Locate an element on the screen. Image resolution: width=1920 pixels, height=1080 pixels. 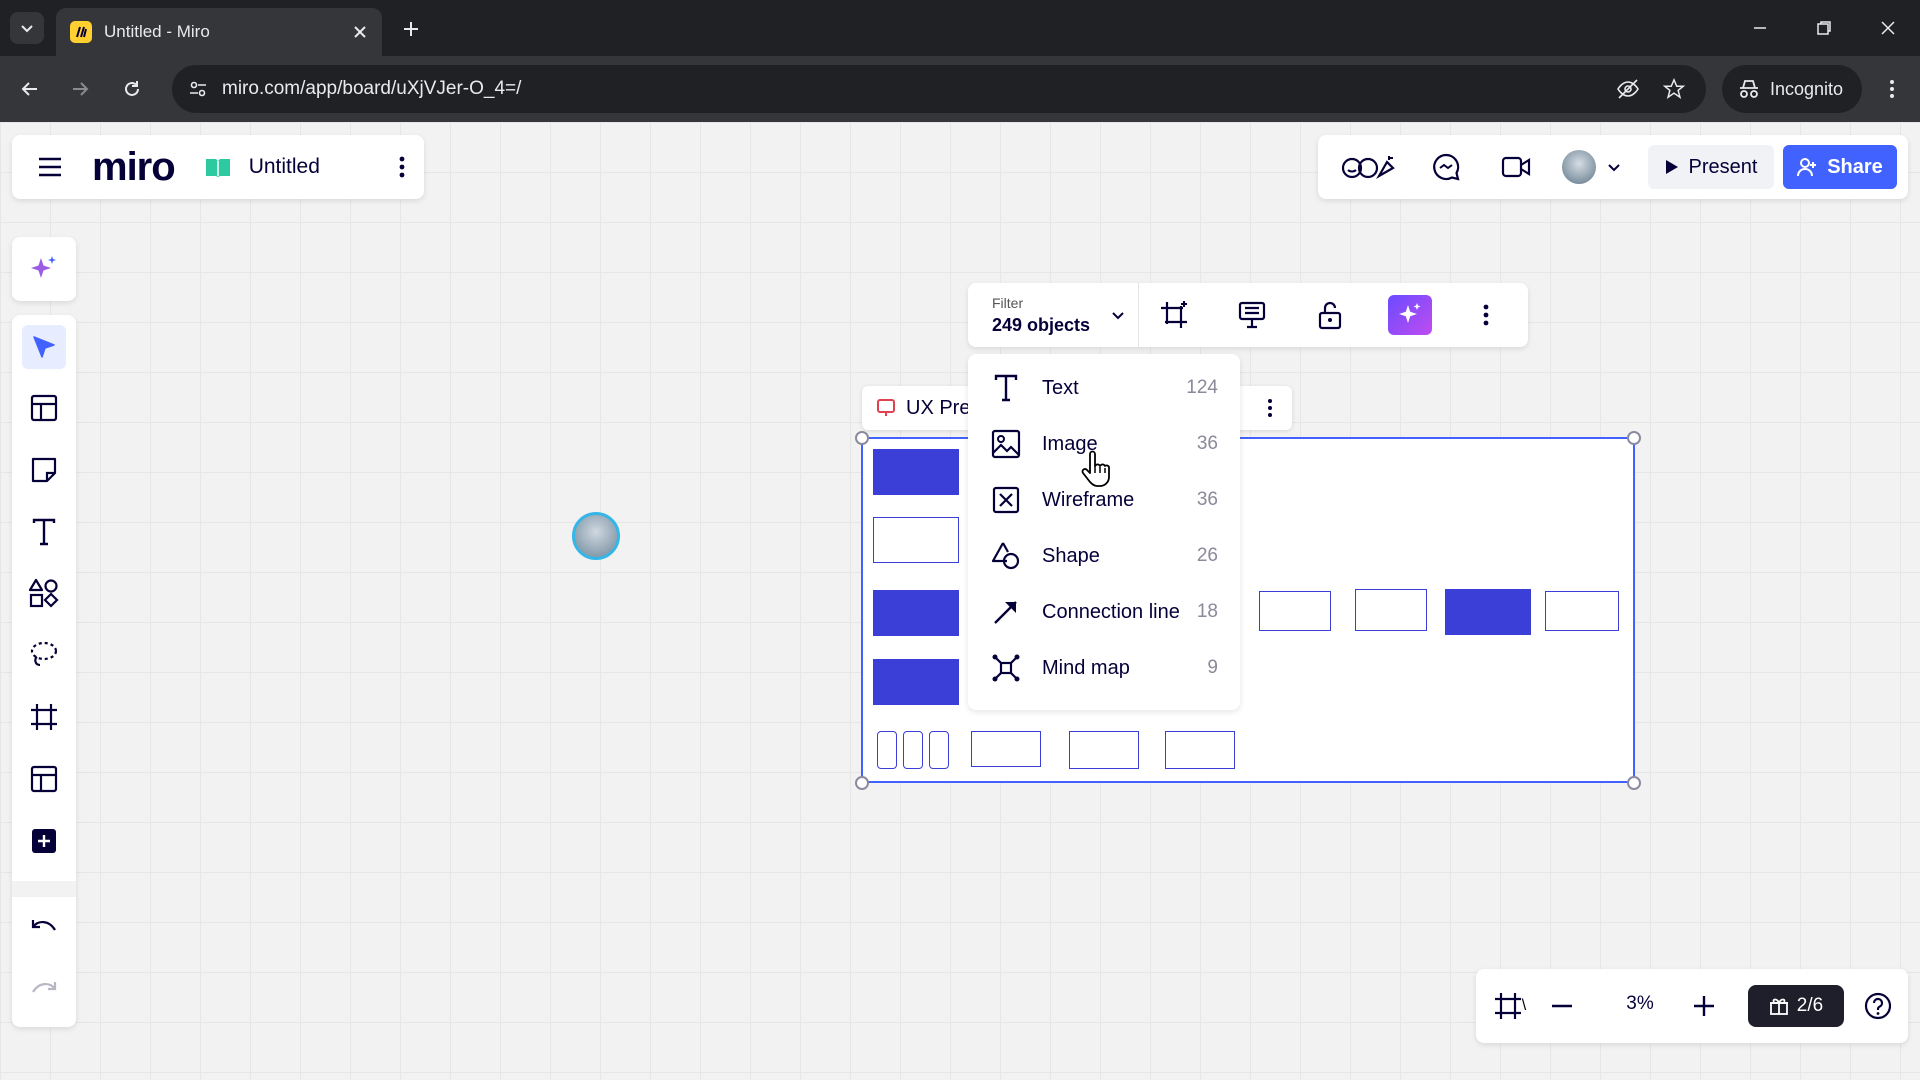
comment-icon is located at coordinates (1446, 167).